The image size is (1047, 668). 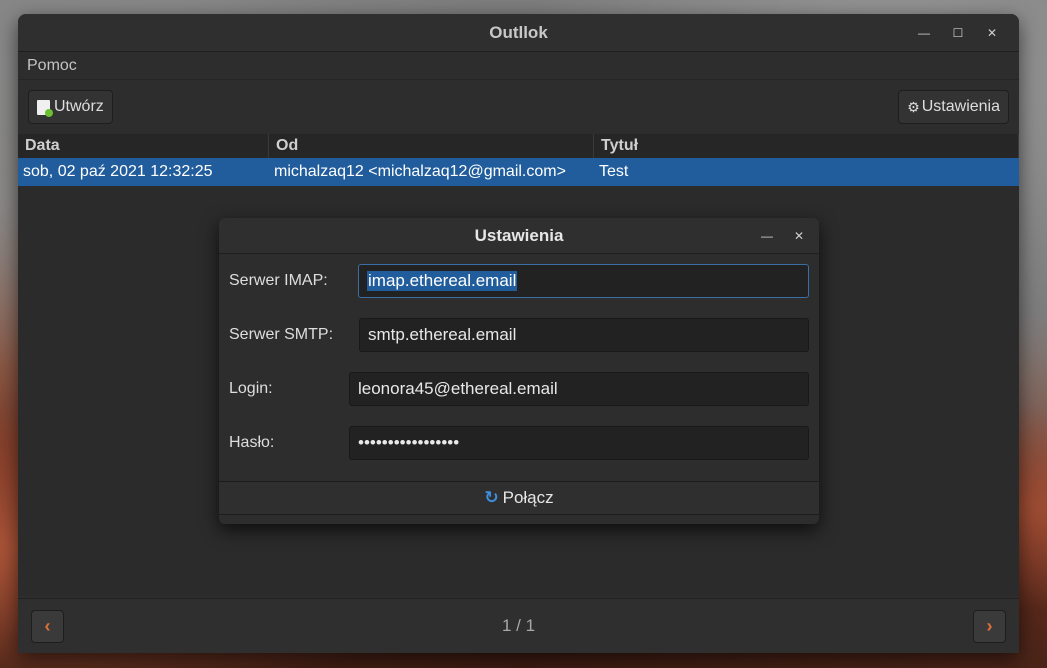 I want to click on dialog-title: Ustawienia, so click(x=519, y=235).